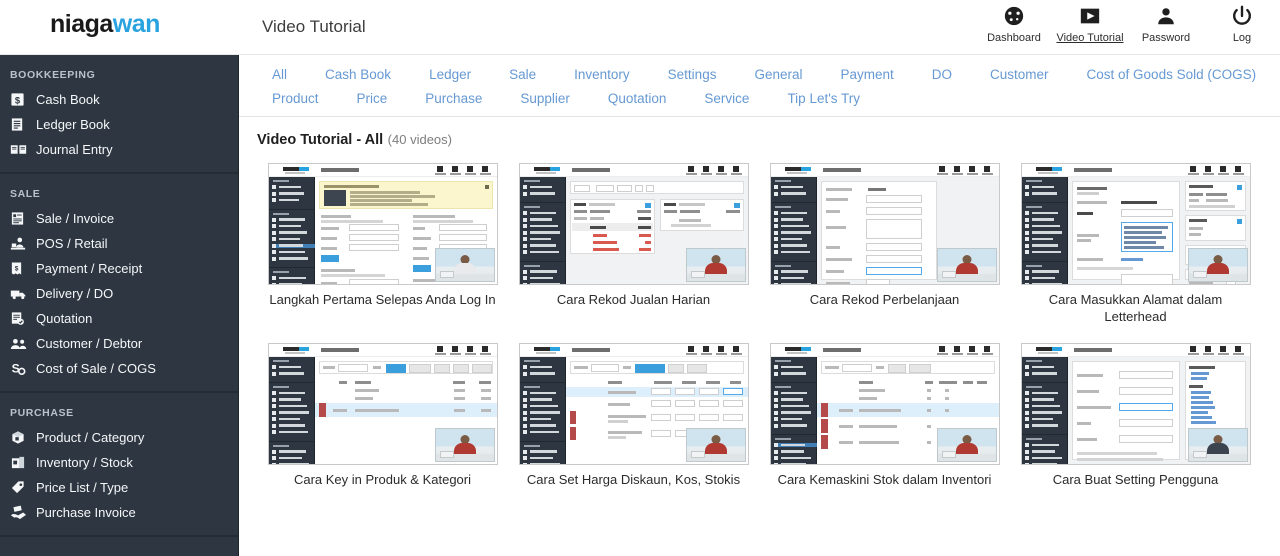 This screenshot has width=1280, height=556. What do you see at coordinates (96, 368) in the screenshot?
I see `sidebar-label-cost-of-sale: Cost of Sale / COGS` at bounding box center [96, 368].